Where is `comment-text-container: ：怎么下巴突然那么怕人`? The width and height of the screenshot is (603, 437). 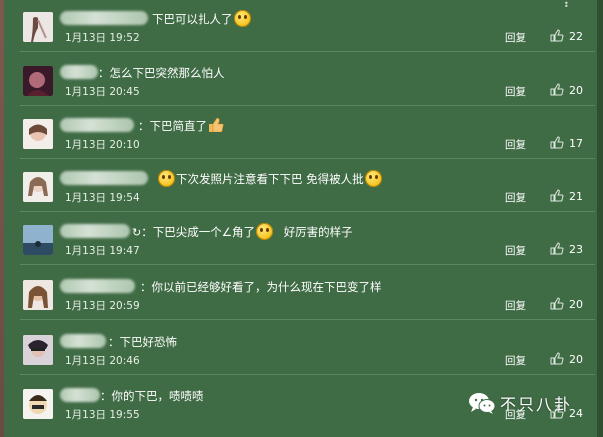 comment-text-container: ：怎么下巴突然那么怕人 is located at coordinates (161, 73).